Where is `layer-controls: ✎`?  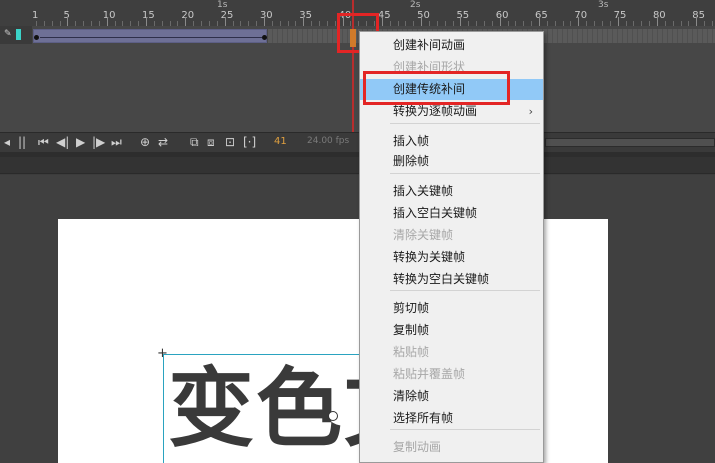 layer-controls: ✎ is located at coordinates (16, 35).